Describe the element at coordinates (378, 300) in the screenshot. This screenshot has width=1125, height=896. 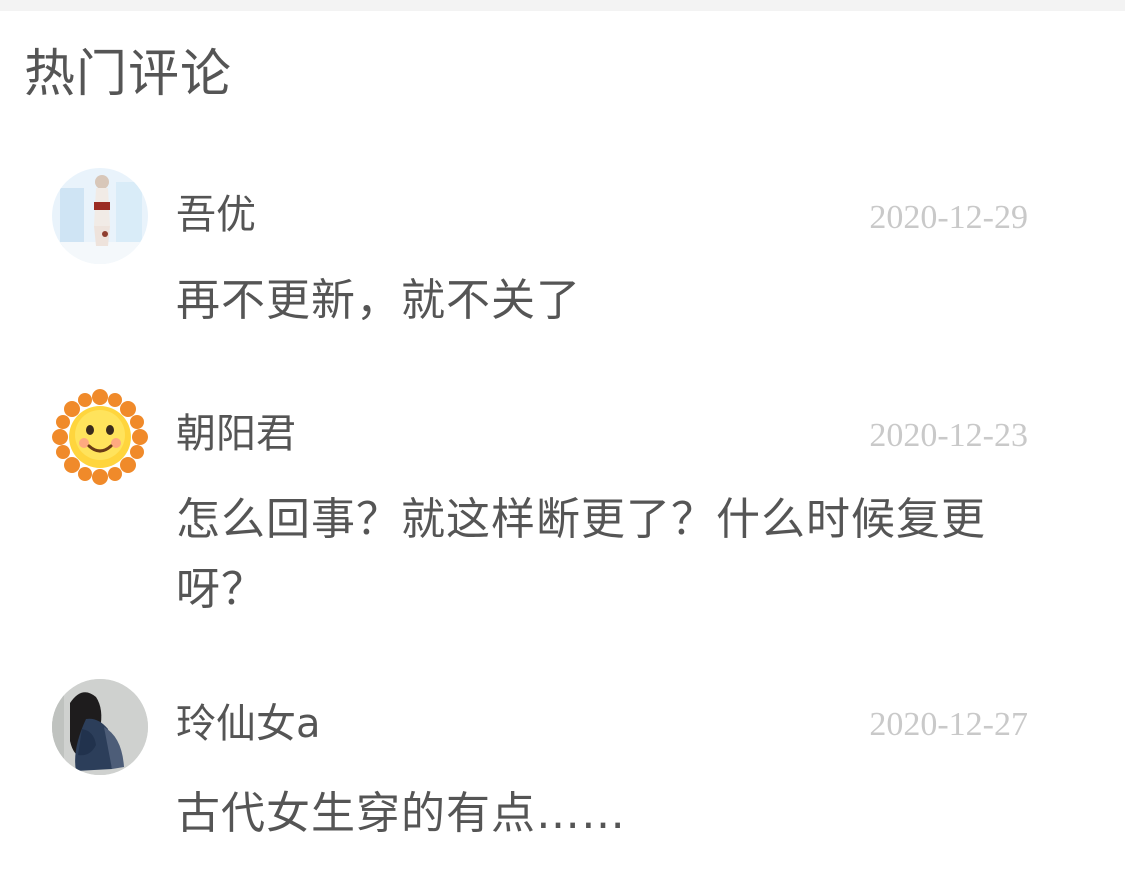
I see `comment-text: 再不更新，就不关了` at that location.